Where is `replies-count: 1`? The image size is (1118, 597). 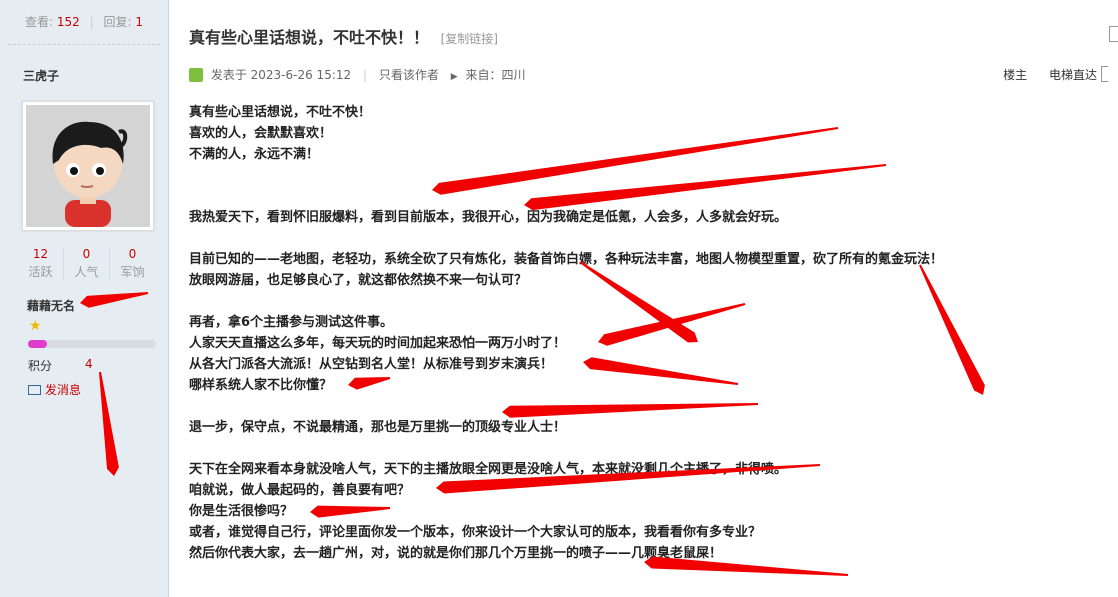 replies-count: 1 is located at coordinates (139, 22).